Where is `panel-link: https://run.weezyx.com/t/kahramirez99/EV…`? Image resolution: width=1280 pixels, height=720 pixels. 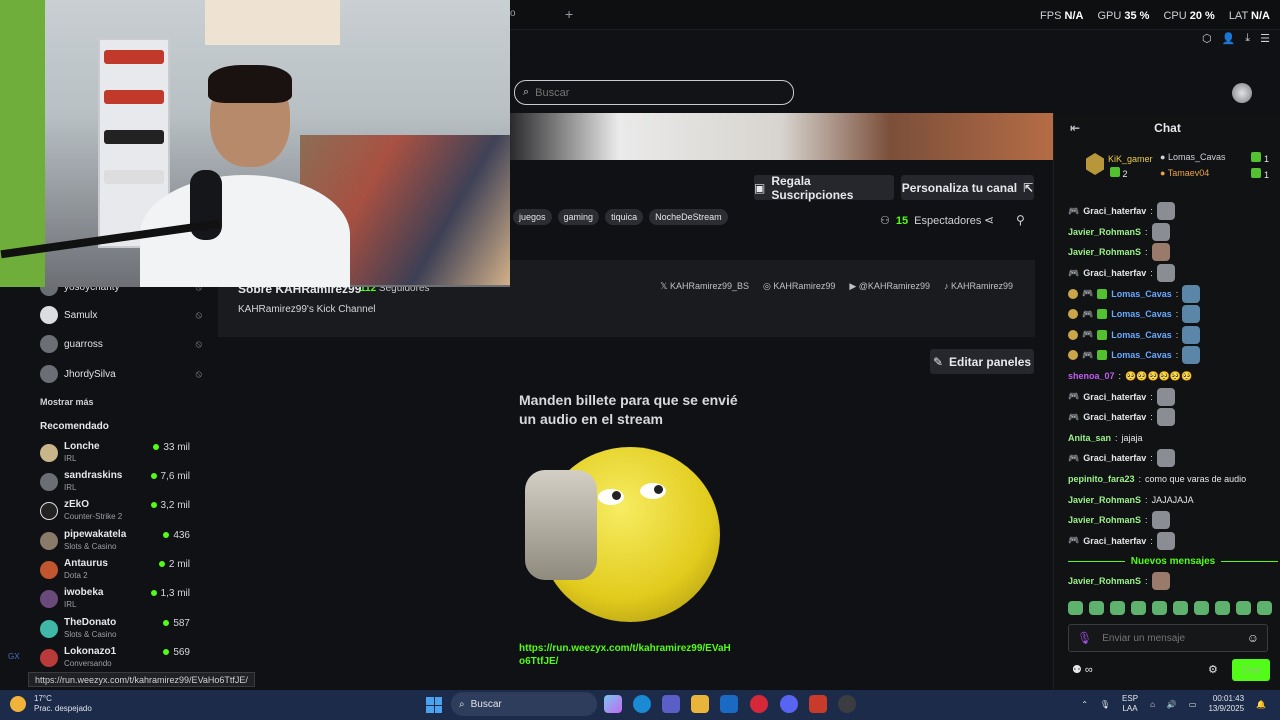 panel-link: https://run.weezyx.com/t/kahramirez99/EV… is located at coordinates (626, 655).